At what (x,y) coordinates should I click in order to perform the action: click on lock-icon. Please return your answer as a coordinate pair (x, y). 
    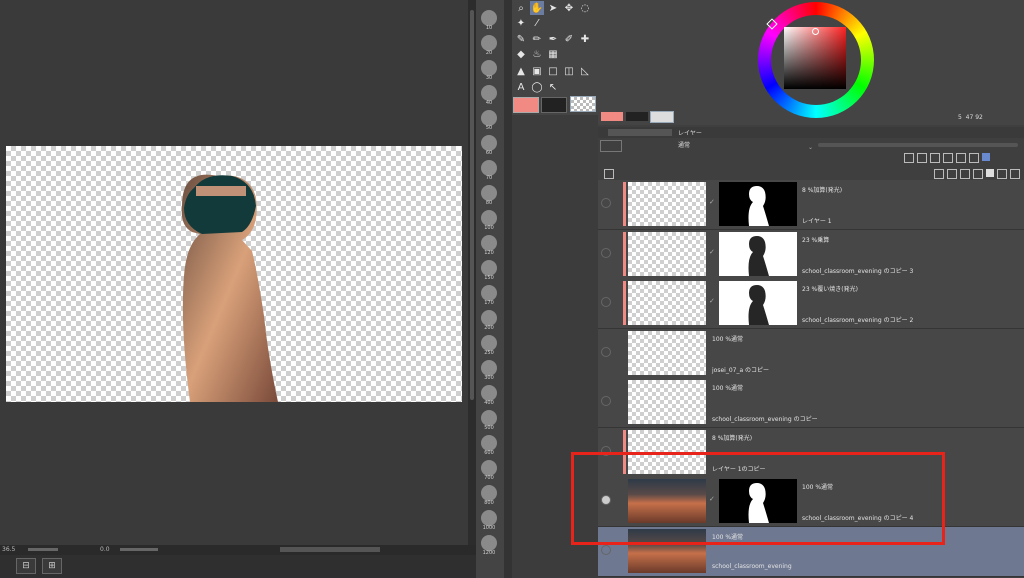
    Looking at the image, I should click on (935, 158).